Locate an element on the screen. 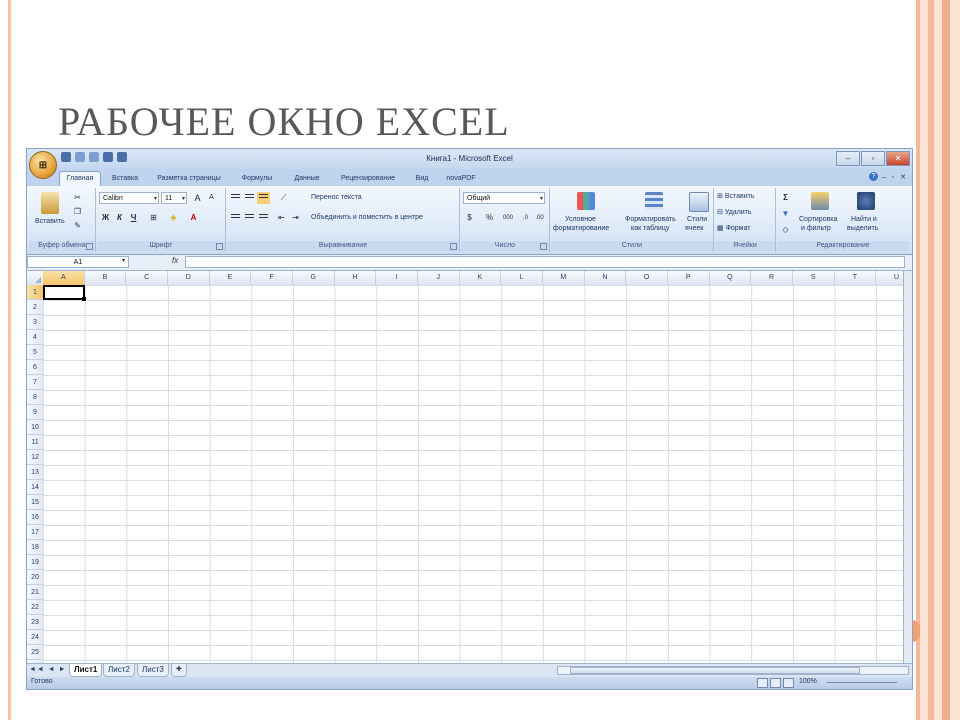  column-header: J is located at coordinates (439, 278).